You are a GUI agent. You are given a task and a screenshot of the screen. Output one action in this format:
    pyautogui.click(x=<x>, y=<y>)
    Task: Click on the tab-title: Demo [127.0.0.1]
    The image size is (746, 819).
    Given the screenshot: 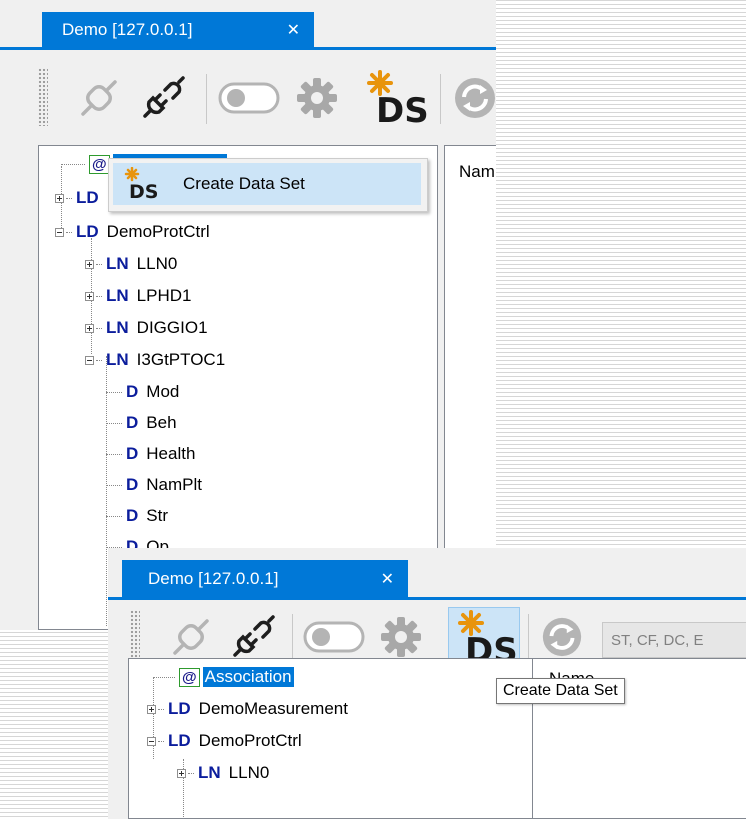 What is the action you would take?
    pyautogui.click(x=213, y=578)
    